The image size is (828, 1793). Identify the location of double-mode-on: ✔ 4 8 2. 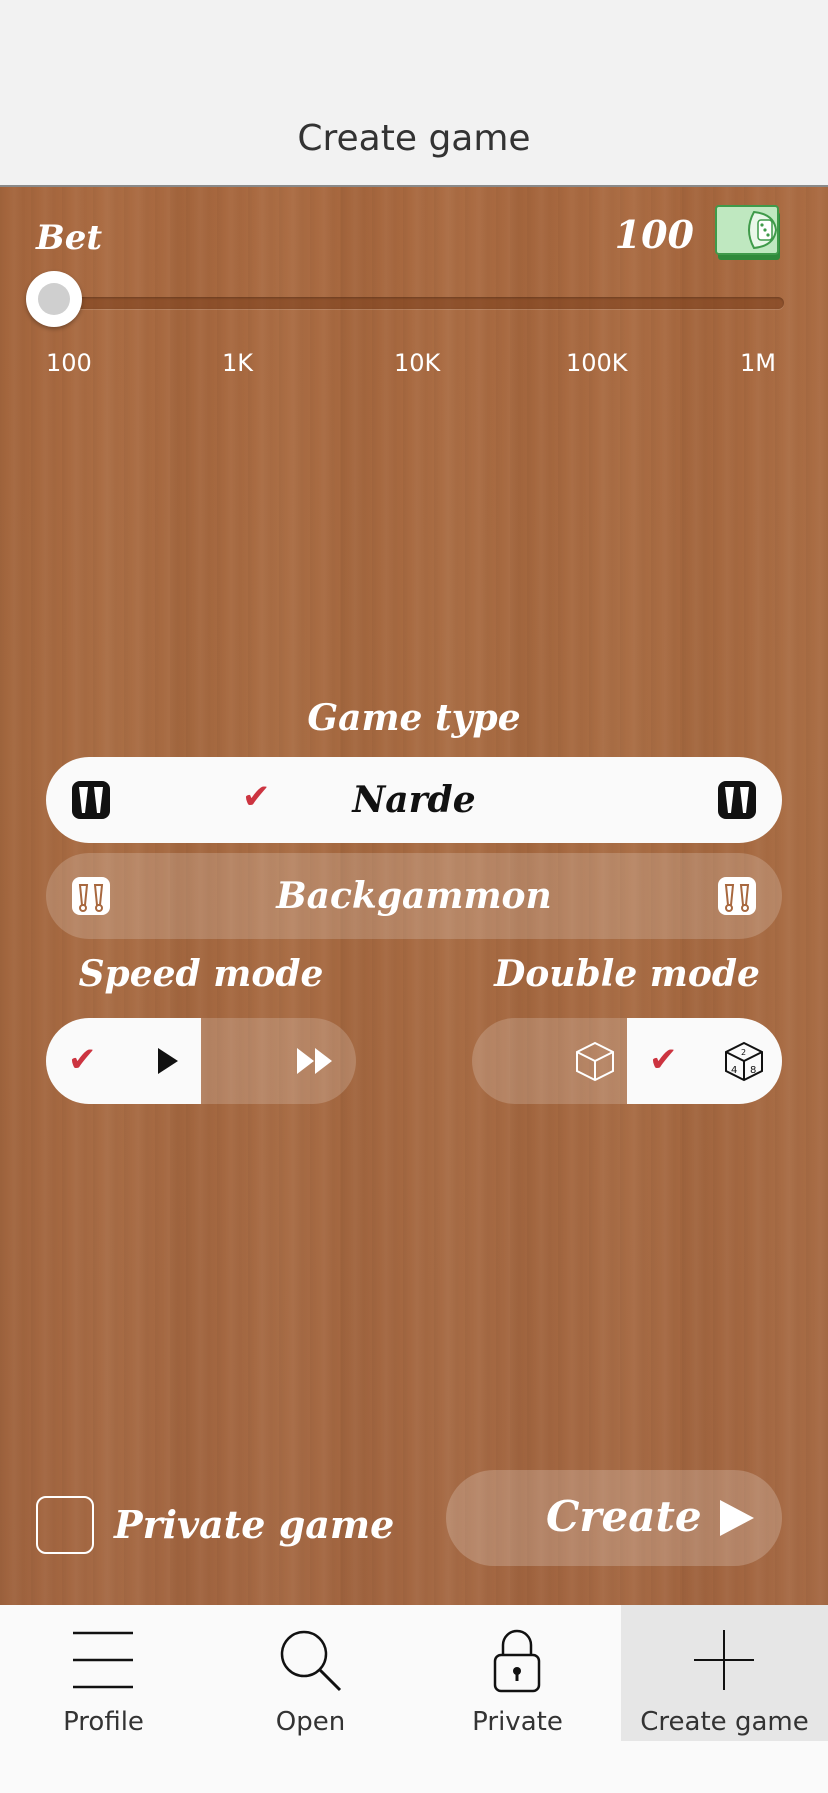
(704, 1061).